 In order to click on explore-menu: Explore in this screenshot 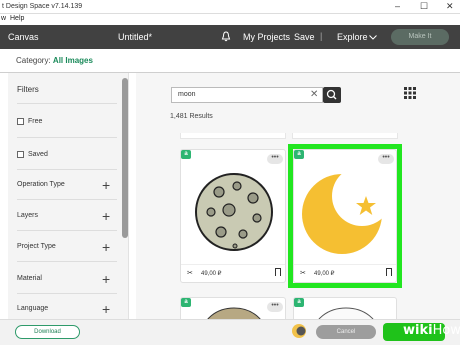, I will do `click(352, 37)`.